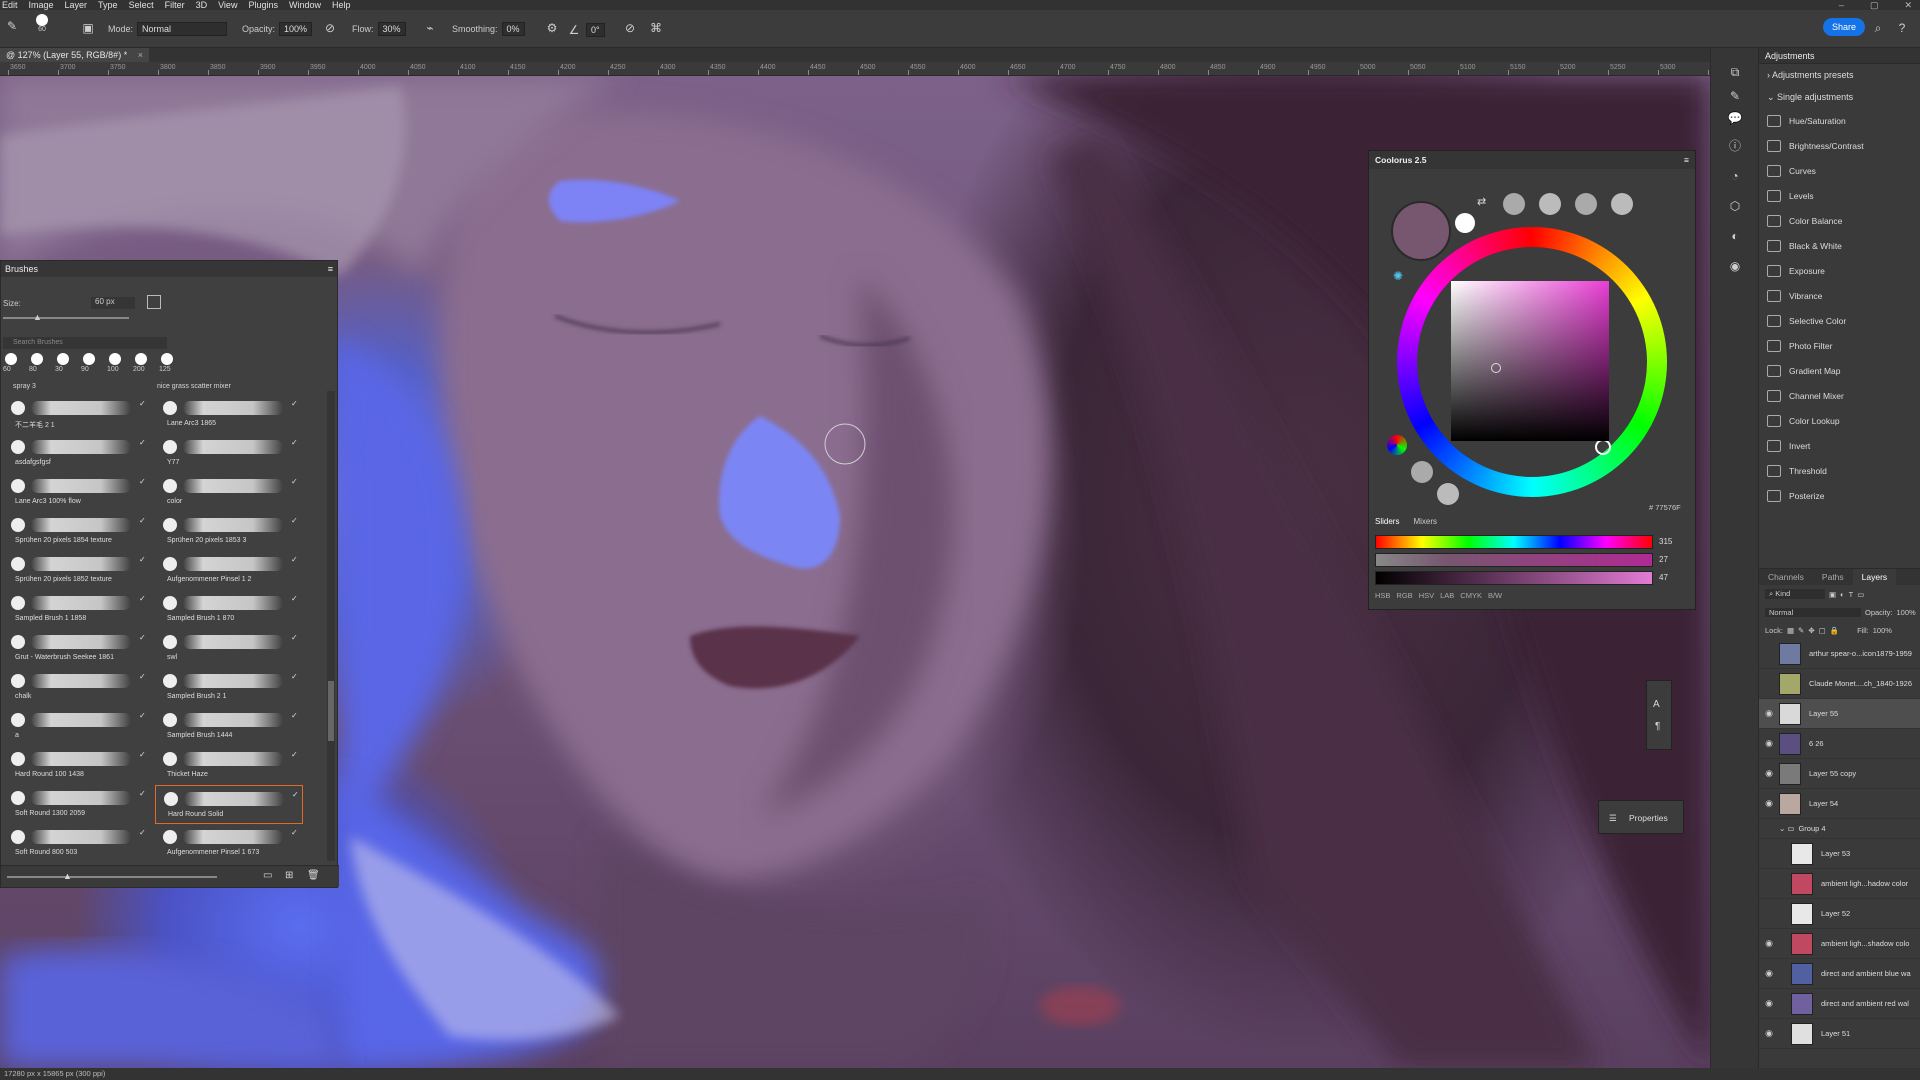  Describe the element at coordinates (1839, 684) in the screenshot. I see `layer-row: Claude Monet....ch_1840-1926` at that location.